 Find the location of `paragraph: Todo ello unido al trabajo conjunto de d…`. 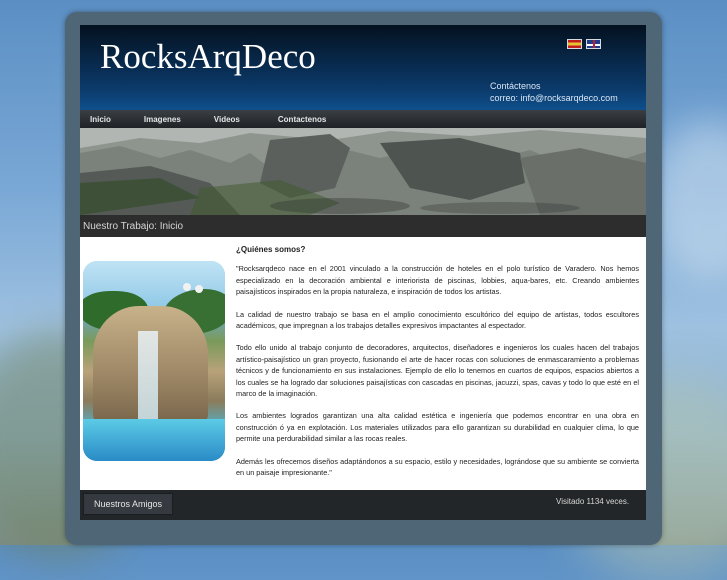

paragraph: Todo ello unido al trabajo conjunto de d… is located at coordinates (437, 371).